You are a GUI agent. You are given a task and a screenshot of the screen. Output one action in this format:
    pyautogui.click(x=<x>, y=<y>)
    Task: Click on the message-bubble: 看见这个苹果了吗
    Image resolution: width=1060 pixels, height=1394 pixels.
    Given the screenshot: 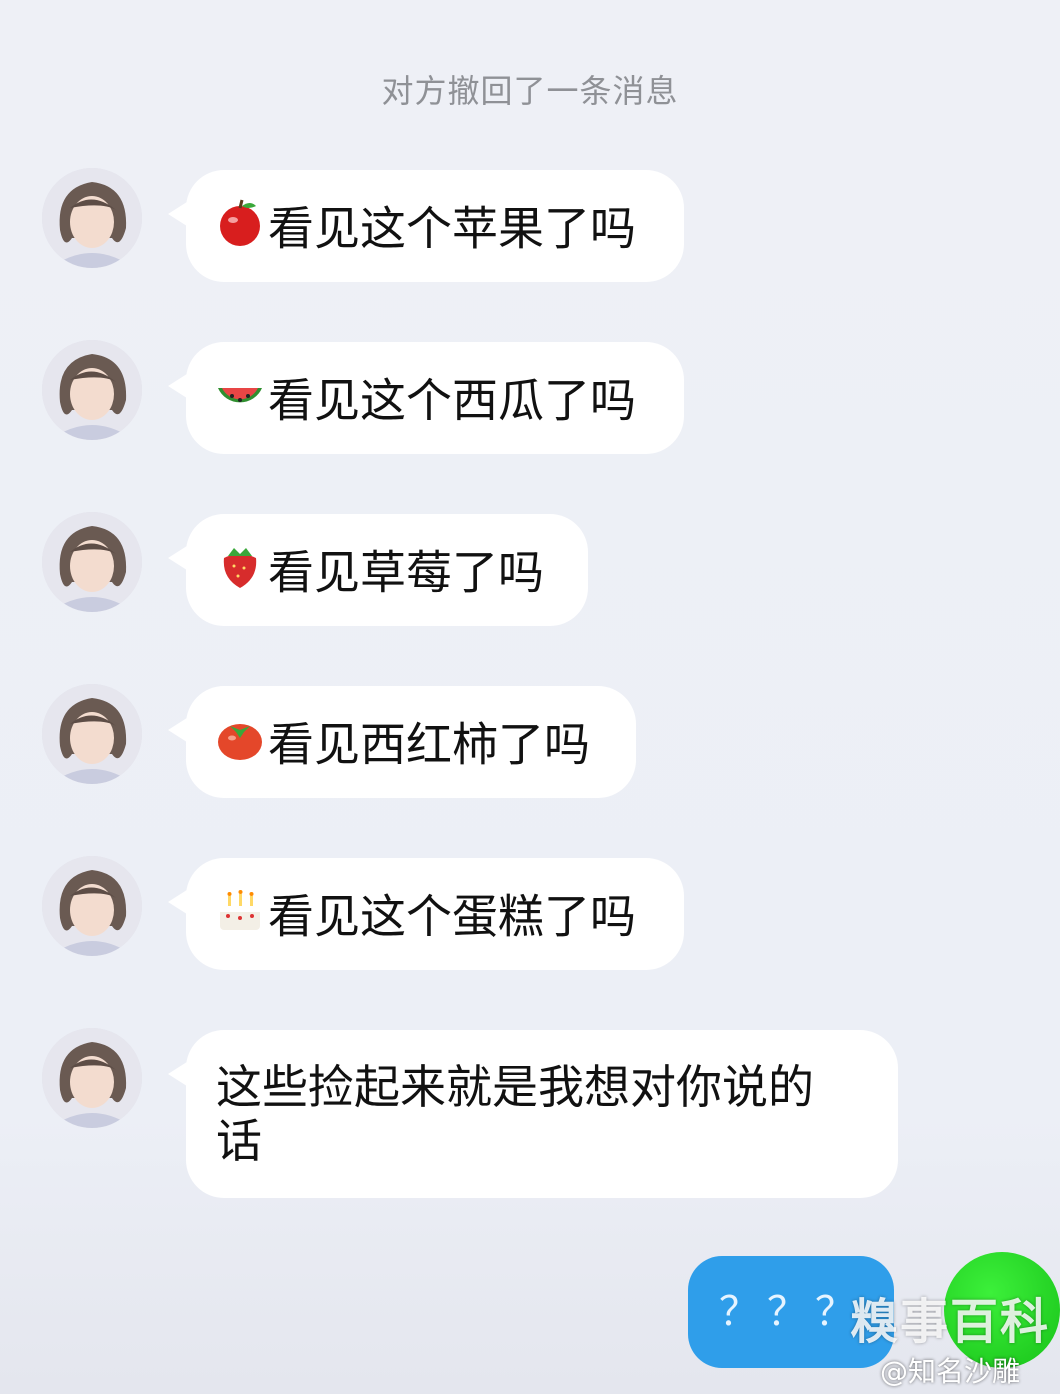 What is the action you would take?
    pyautogui.click(x=426, y=226)
    